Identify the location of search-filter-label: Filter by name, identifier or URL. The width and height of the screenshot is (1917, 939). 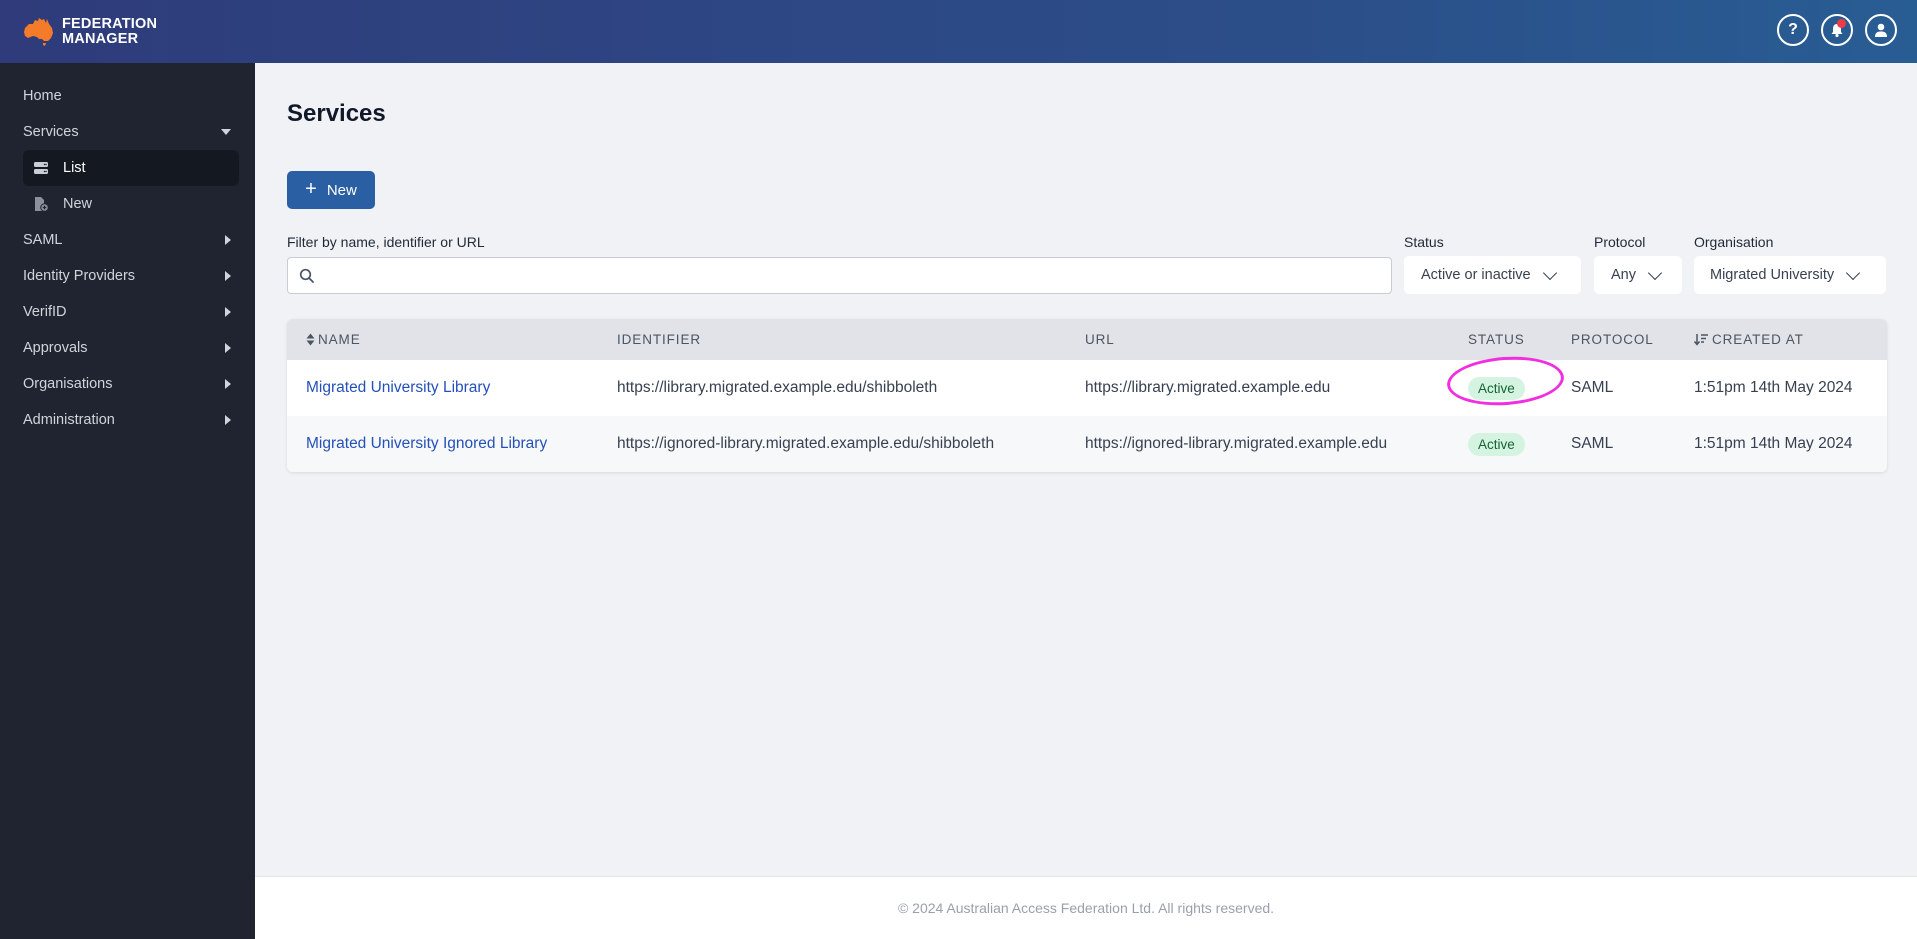
(386, 242).